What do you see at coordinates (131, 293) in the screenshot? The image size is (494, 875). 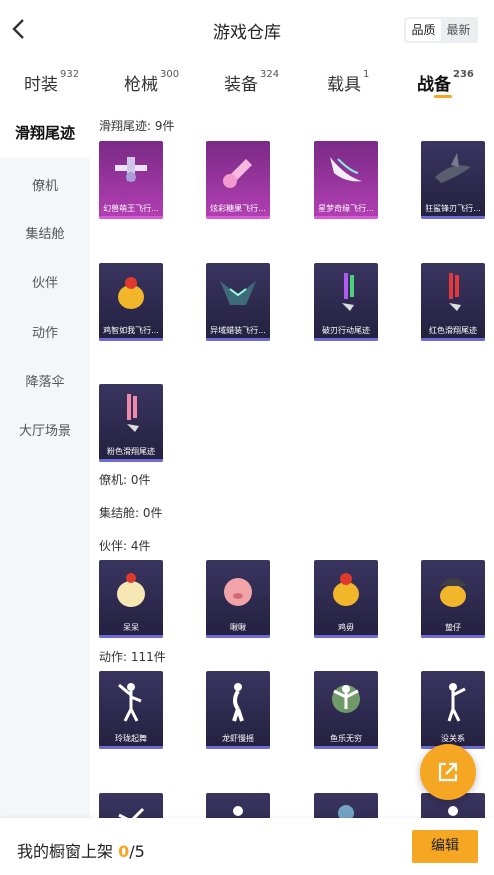 I see `chick-art-icon` at bounding box center [131, 293].